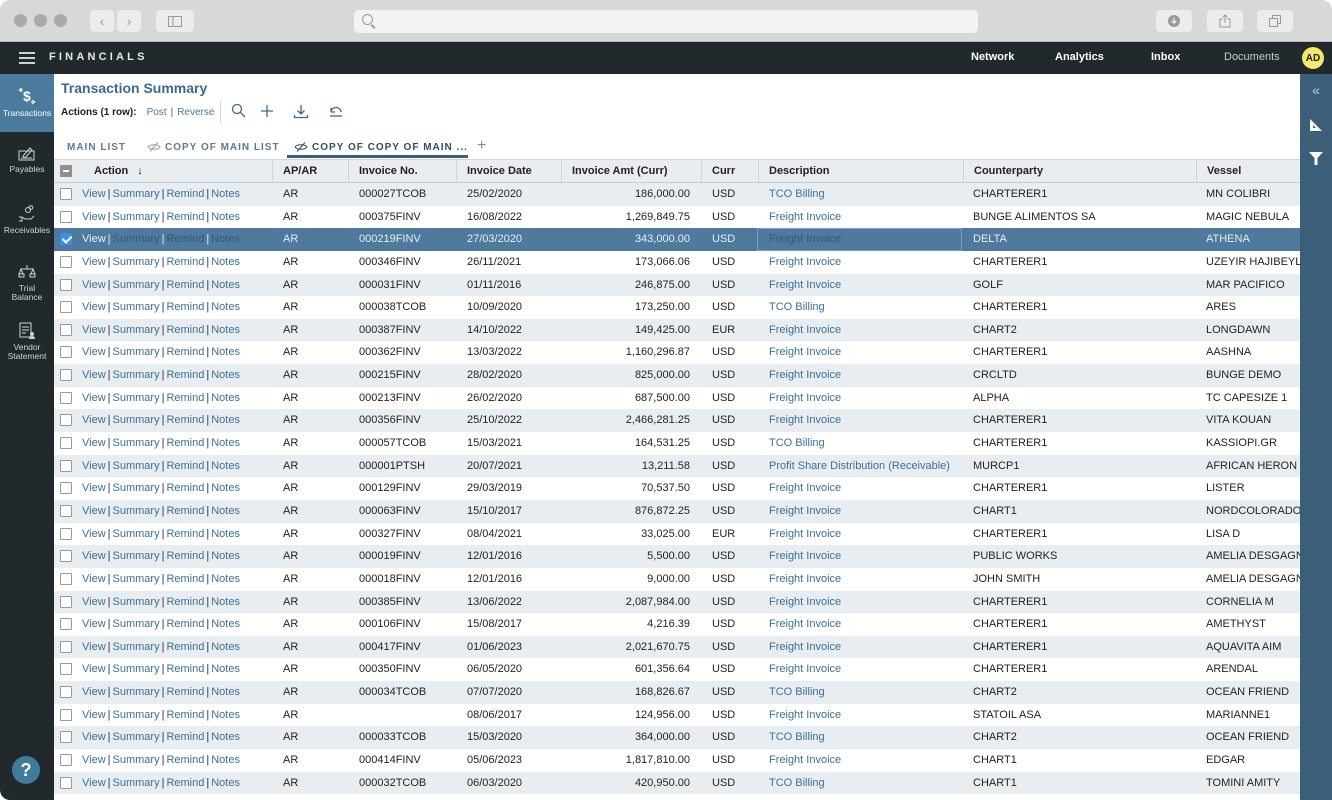 The width and height of the screenshot is (1332, 800). Describe the element at coordinates (20, 20) in the screenshot. I see `window-close-button` at that location.